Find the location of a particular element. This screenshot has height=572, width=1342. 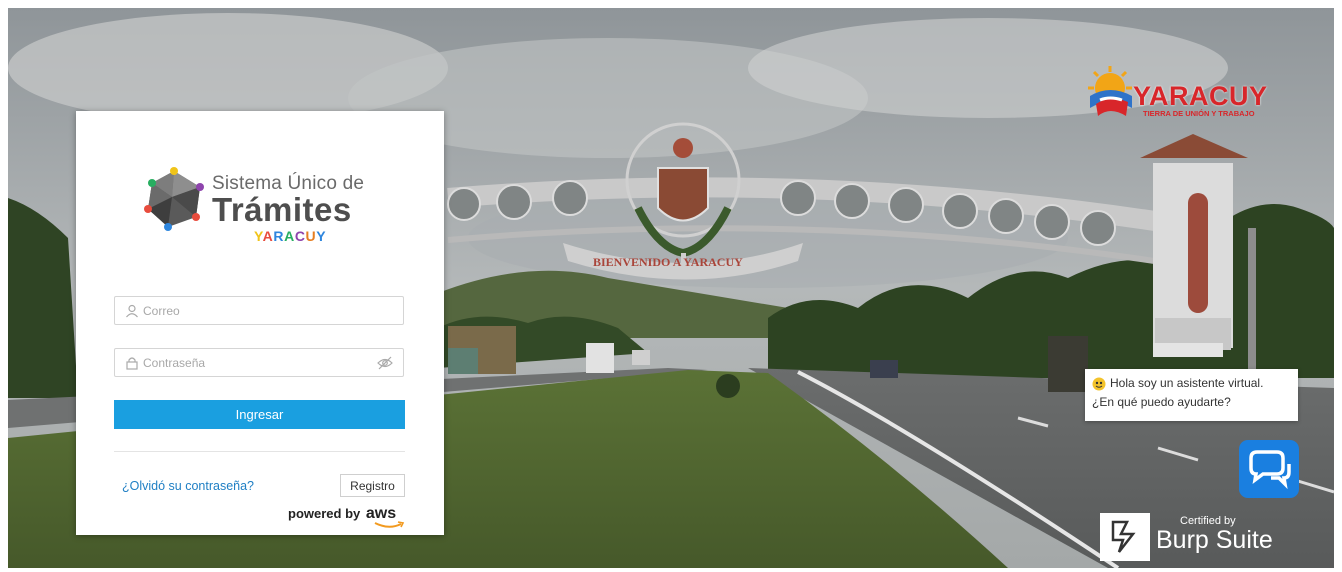

brand-tagline: TIERRA DE UNIÓN Y TRABAJO is located at coordinates (1199, 113).